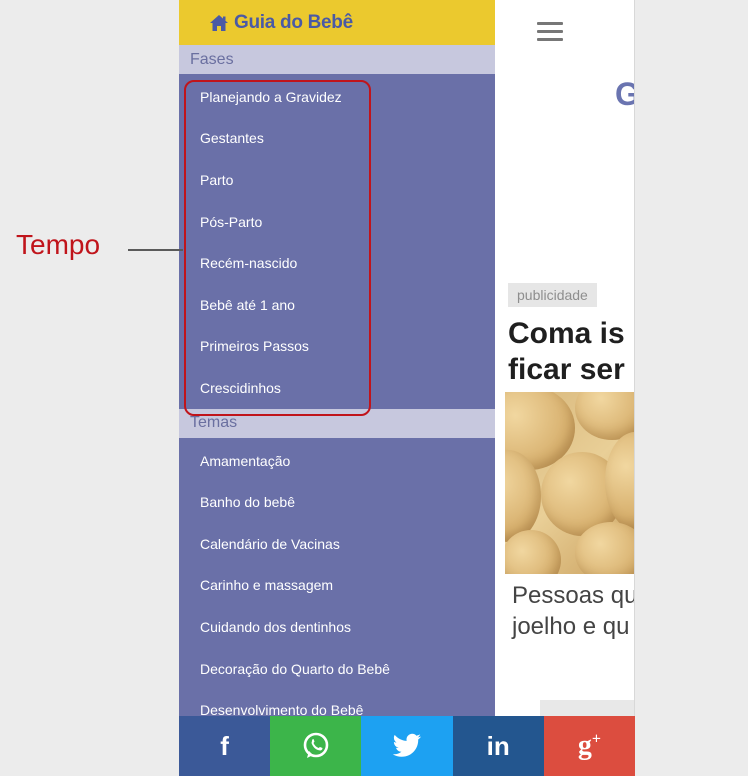  I want to click on linkedin-share-button: in, so click(498, 746).